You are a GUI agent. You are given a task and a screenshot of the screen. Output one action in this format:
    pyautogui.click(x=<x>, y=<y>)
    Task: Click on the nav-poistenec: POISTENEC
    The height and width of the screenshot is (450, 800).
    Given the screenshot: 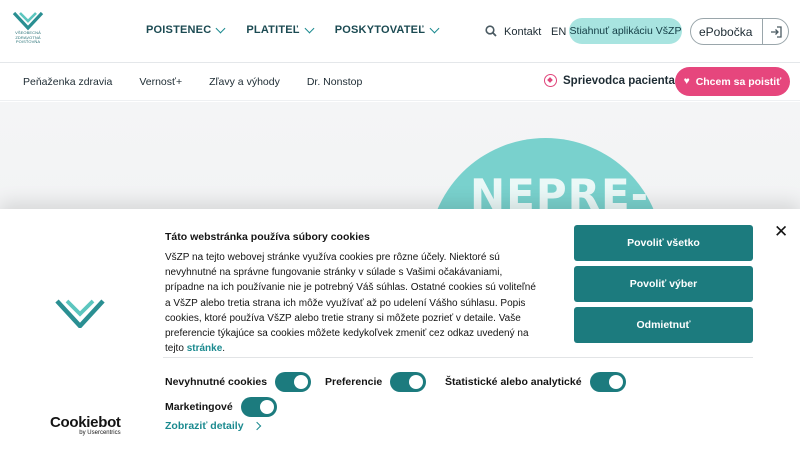 What is the action you would take?
    pyautogui.click(x=186, y=29)
    